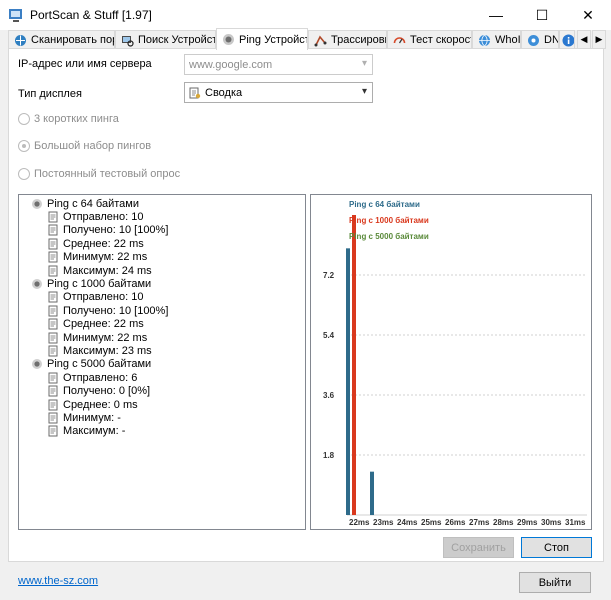 The image size is (611, 600). Describe the element at coordinates (484, 40) in the screenshot. I see `globe-icon` at that location.